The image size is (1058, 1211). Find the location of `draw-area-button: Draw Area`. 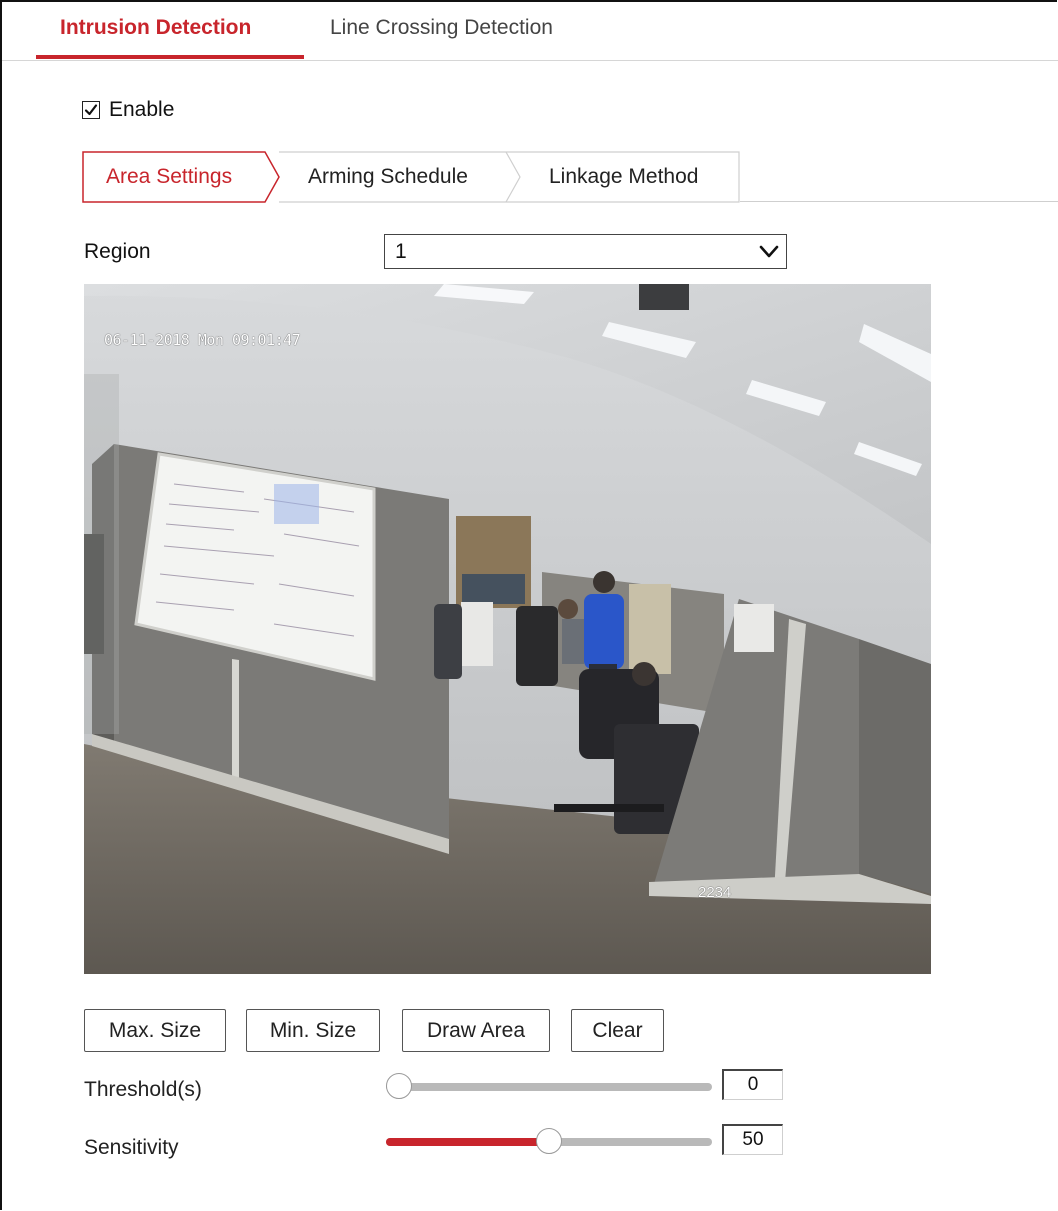

draw-area-button: Draw Area is located at coordinates (476, 1030).